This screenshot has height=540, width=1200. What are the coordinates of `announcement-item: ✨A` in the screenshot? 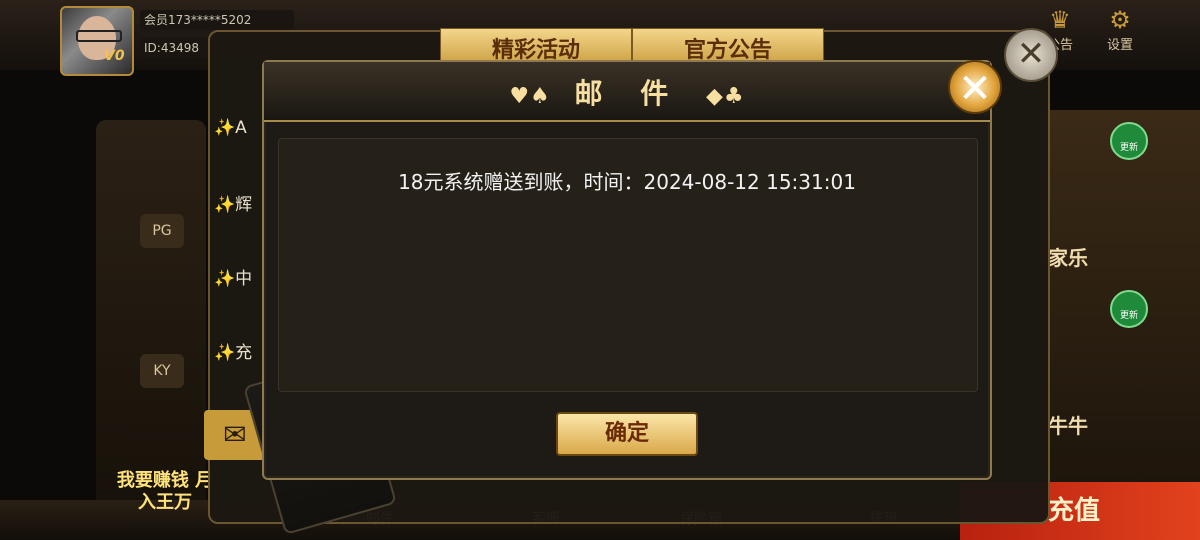 It's located at (230, 128).